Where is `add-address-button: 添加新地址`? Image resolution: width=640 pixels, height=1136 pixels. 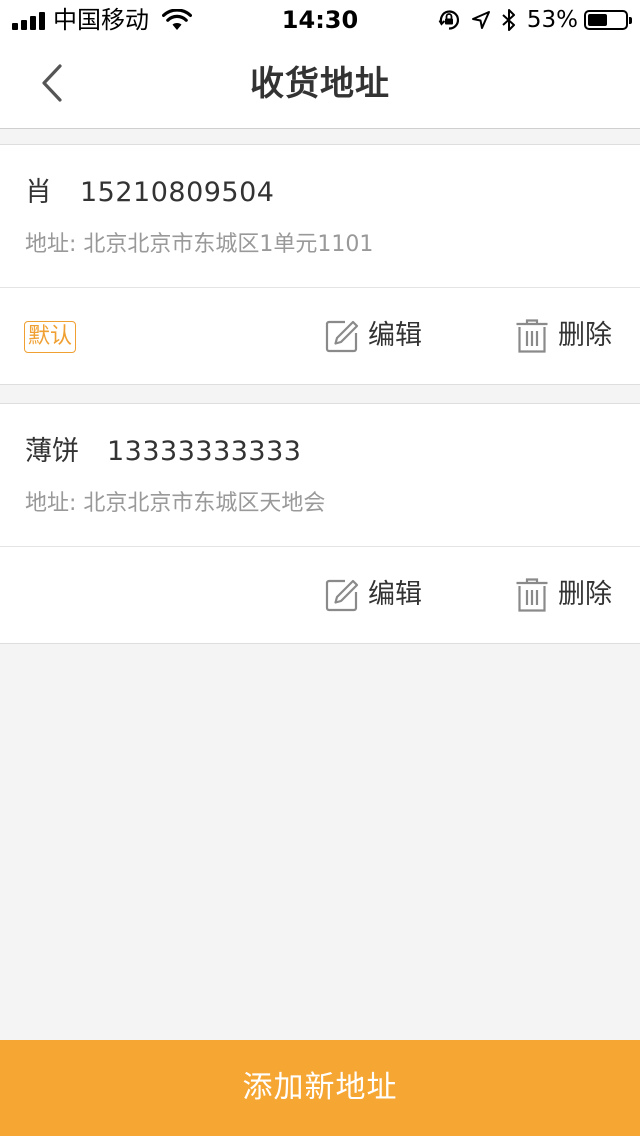 add-address-button: 添加新地址 is located at coordinates (320, 1088).